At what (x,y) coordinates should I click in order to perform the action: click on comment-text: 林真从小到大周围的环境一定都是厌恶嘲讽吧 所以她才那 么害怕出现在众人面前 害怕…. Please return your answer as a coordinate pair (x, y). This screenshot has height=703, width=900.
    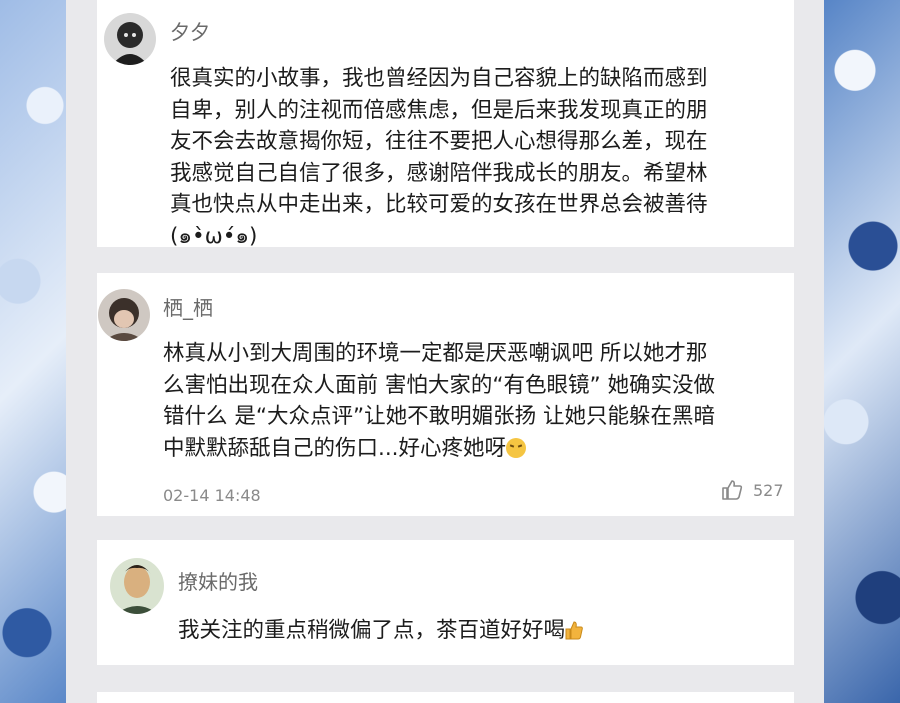
    Looking at the image, I should click on (439, 401).